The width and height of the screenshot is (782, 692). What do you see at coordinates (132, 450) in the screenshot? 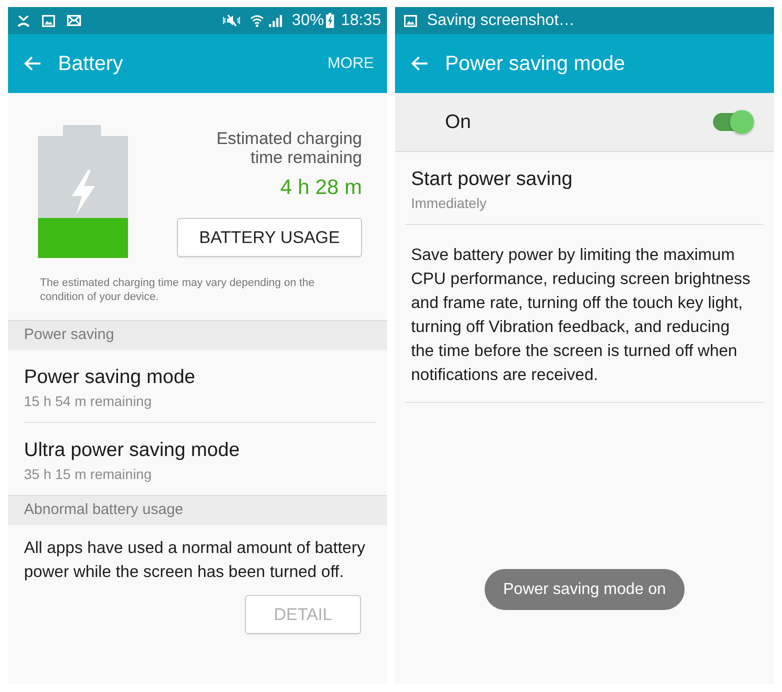
I see `item-title: Ultra power saving mode` at bounding box center [132, 450].